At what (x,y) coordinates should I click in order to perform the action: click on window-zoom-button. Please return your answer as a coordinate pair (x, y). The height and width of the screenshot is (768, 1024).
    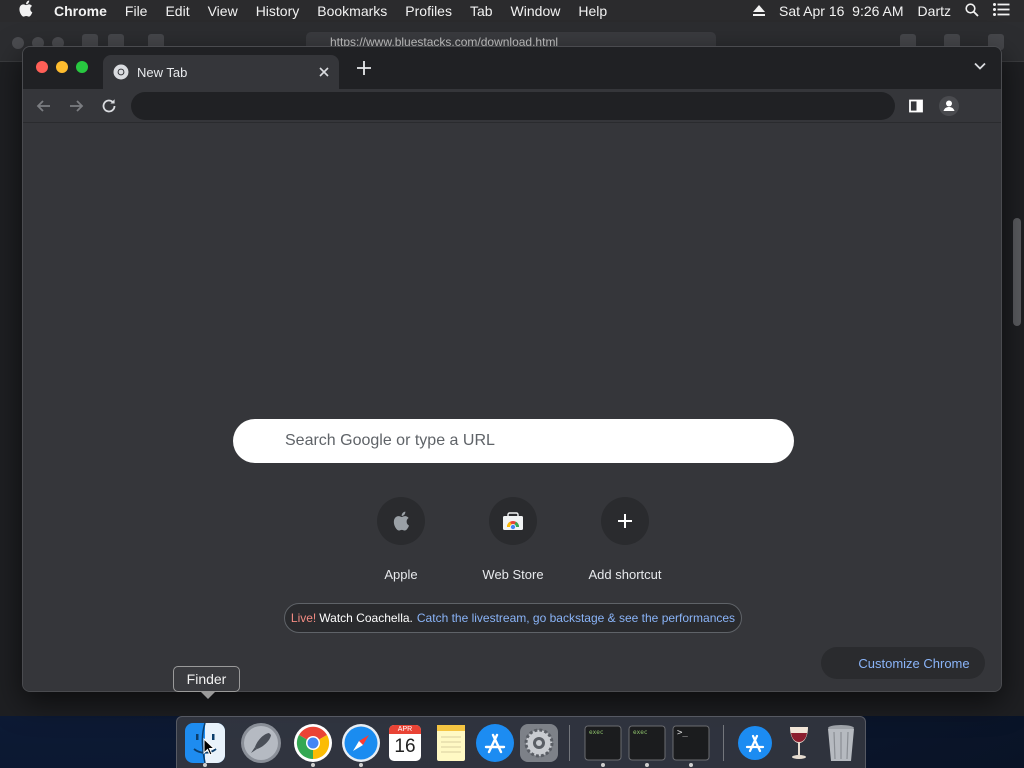
    Looking at the image, I should click on (82, 67).